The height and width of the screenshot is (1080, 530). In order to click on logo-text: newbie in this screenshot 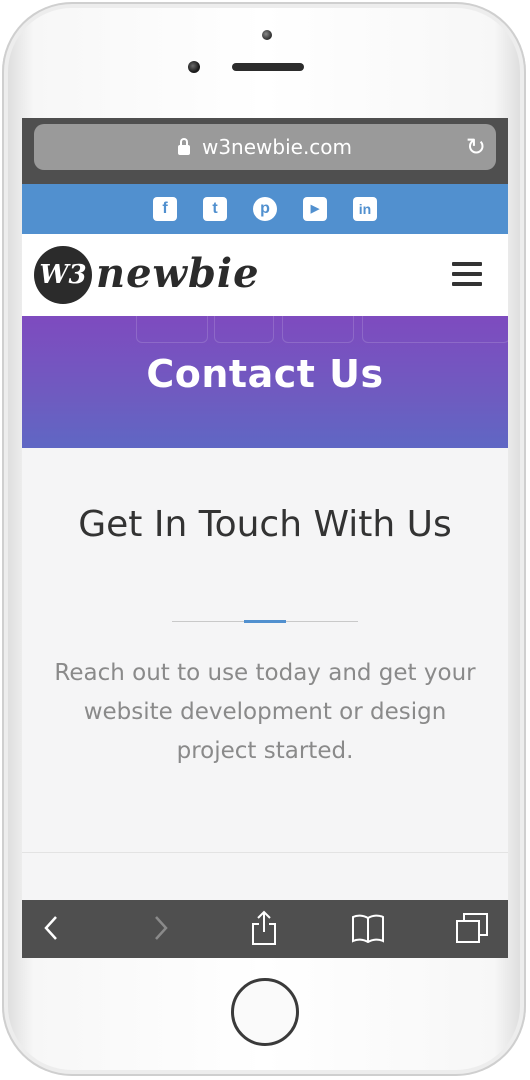, I will do `click(178, 273)`.